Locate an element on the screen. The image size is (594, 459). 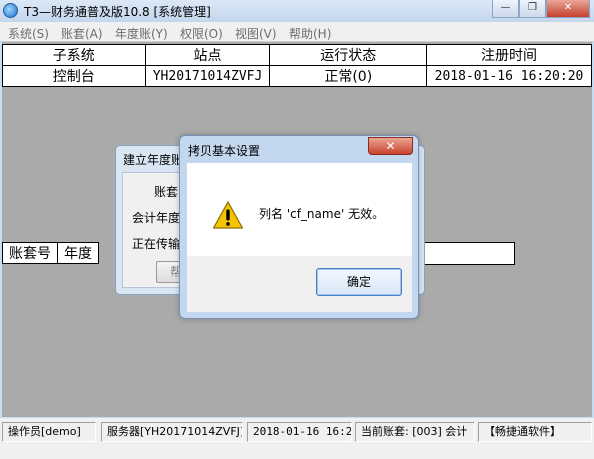
table-header-row: 子系统 站点 运行状态 注册时间 is located at coordinates (297, 55).